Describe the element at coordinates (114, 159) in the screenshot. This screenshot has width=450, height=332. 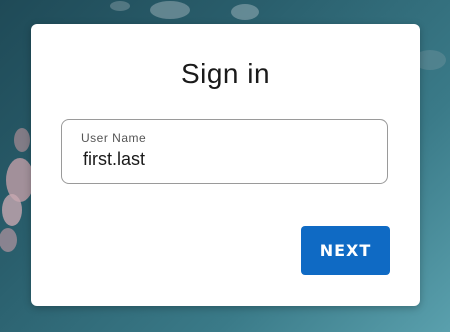
I see `username-input-value: first.last` at that location.